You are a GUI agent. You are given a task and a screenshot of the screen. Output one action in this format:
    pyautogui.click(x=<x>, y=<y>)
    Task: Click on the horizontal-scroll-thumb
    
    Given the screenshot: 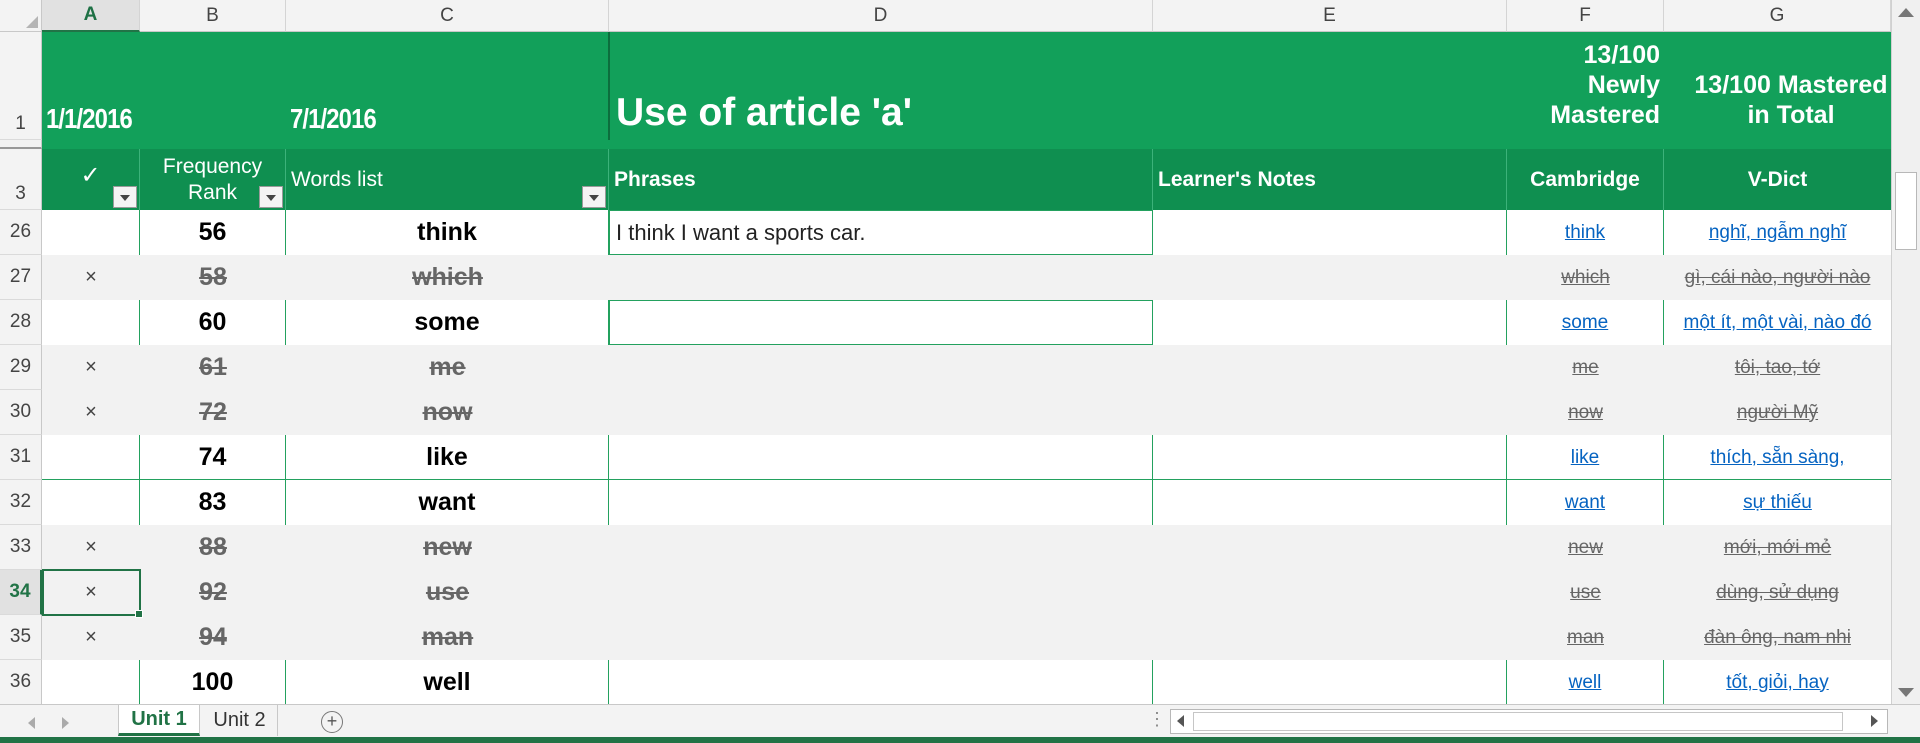 What is the action you would take?
    pyautogui.click(x=1518, y=721)
    